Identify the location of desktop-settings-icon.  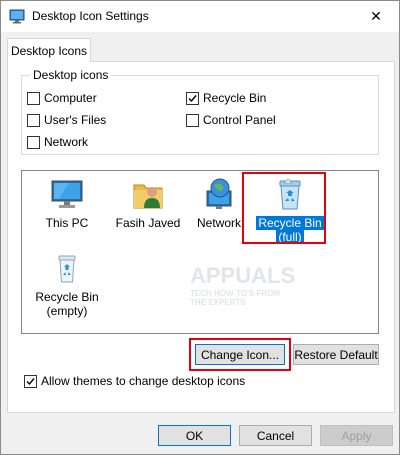
(17, 16).